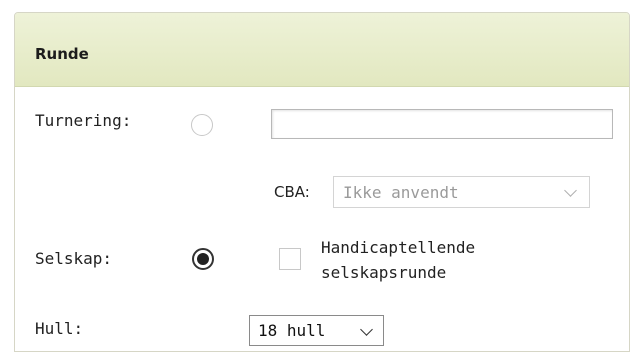 The image size is (635, 352). I want to click on cba-label: CBA:, so click(292, 192).